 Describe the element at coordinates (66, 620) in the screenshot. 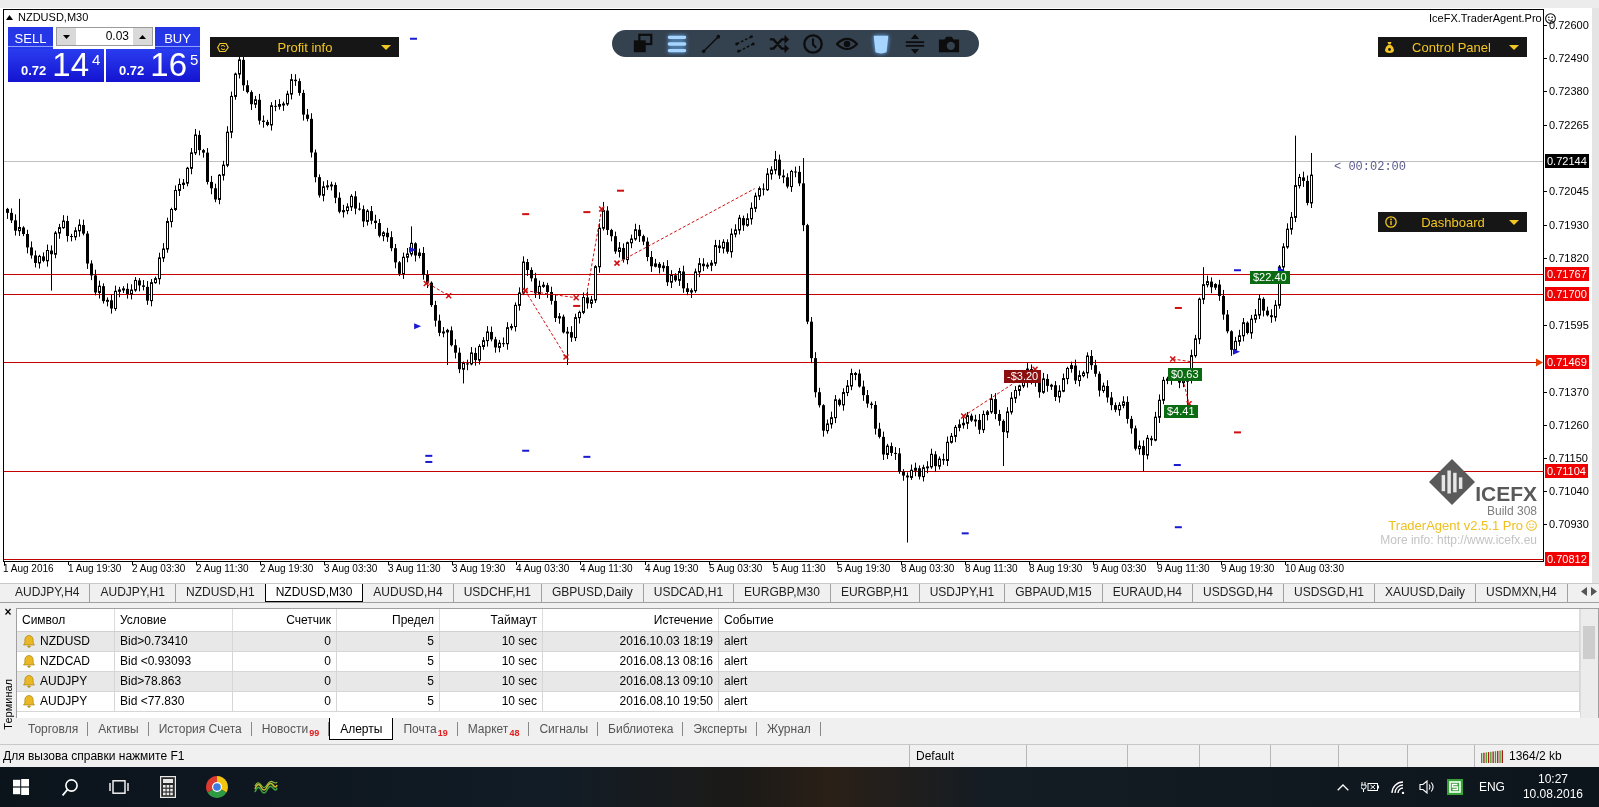

I see `column-header: Символ` at that location.